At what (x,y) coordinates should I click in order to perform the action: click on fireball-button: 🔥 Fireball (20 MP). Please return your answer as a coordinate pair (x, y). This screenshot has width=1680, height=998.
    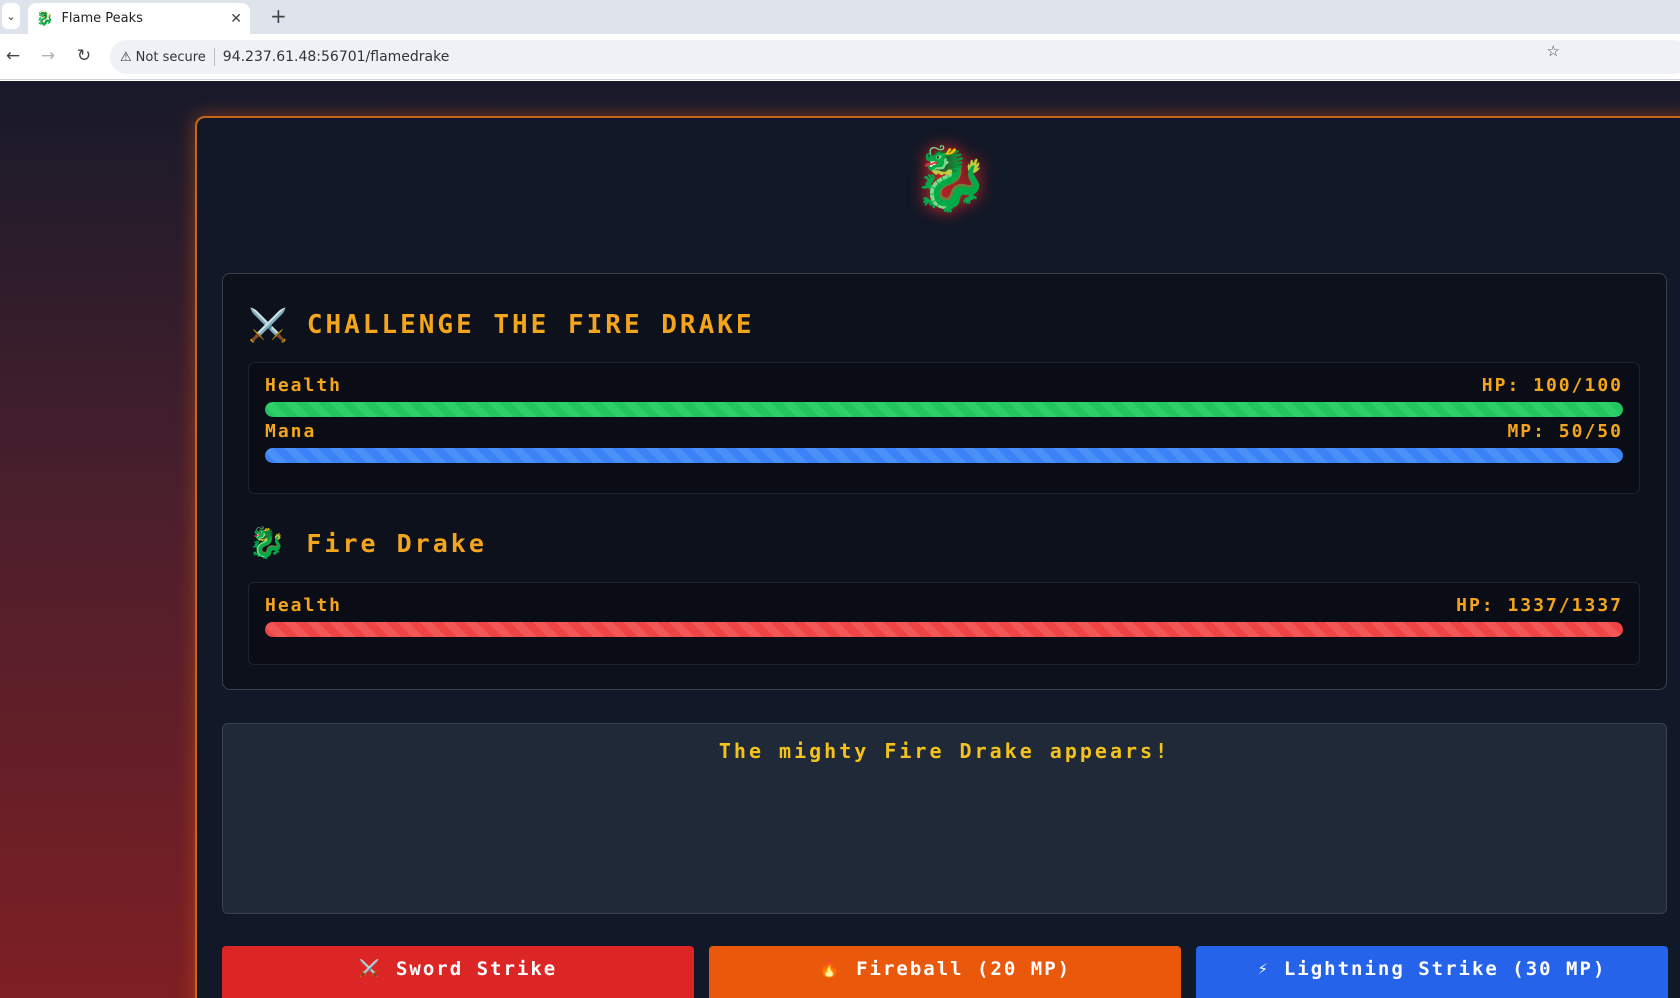
    Looking at the image, I should click on (945, 972).